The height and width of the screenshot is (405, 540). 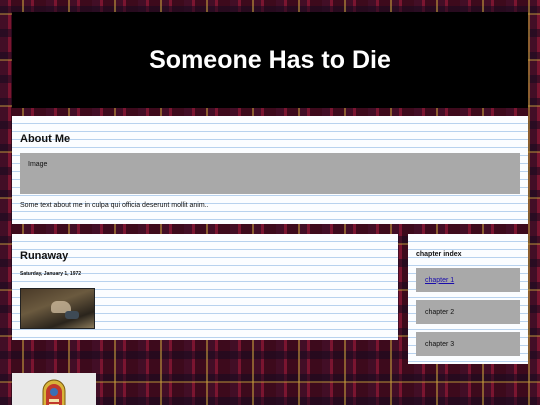 I want to click on chapter-1-link: chapter 1, so click(x=439, y=280).